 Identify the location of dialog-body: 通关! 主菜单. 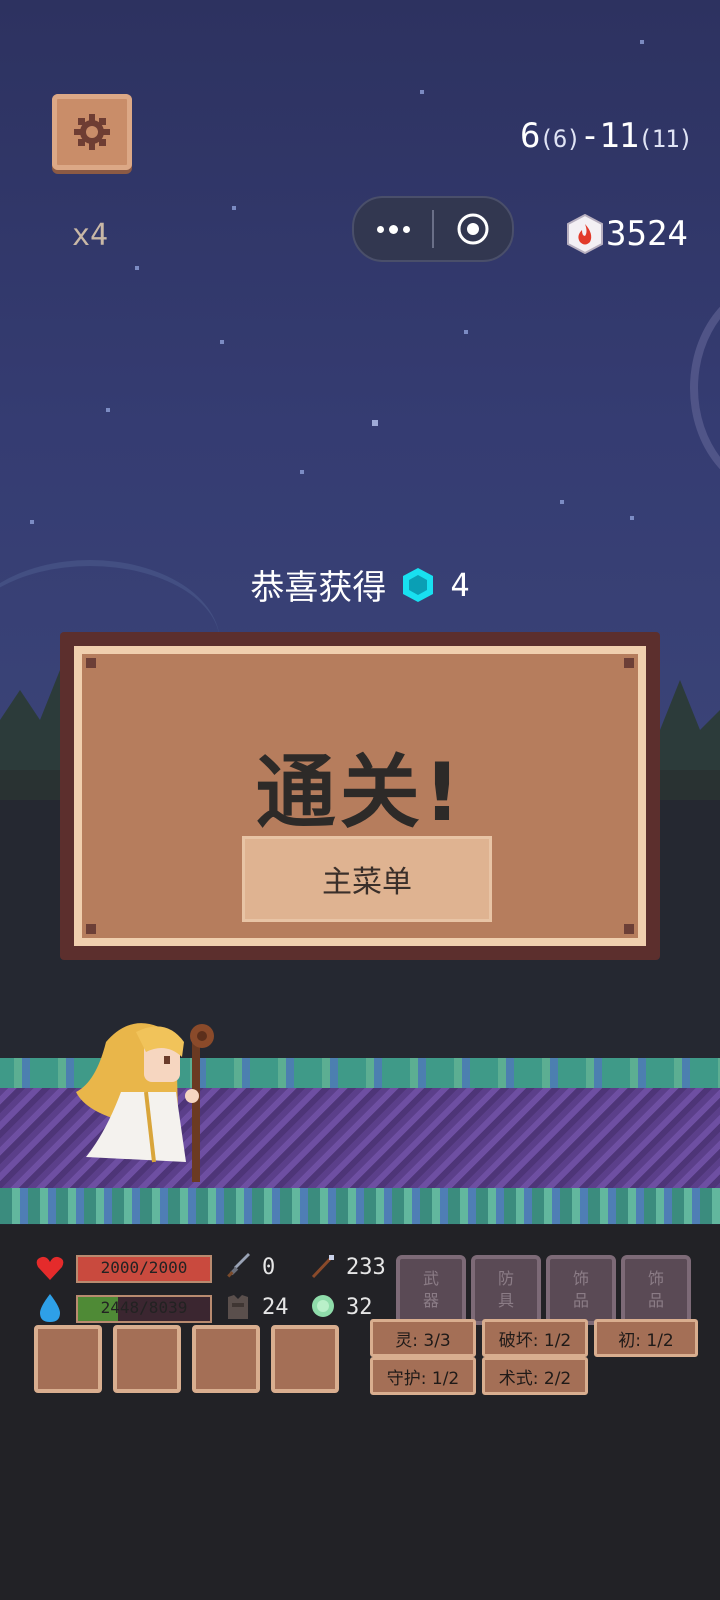
(360, 796).